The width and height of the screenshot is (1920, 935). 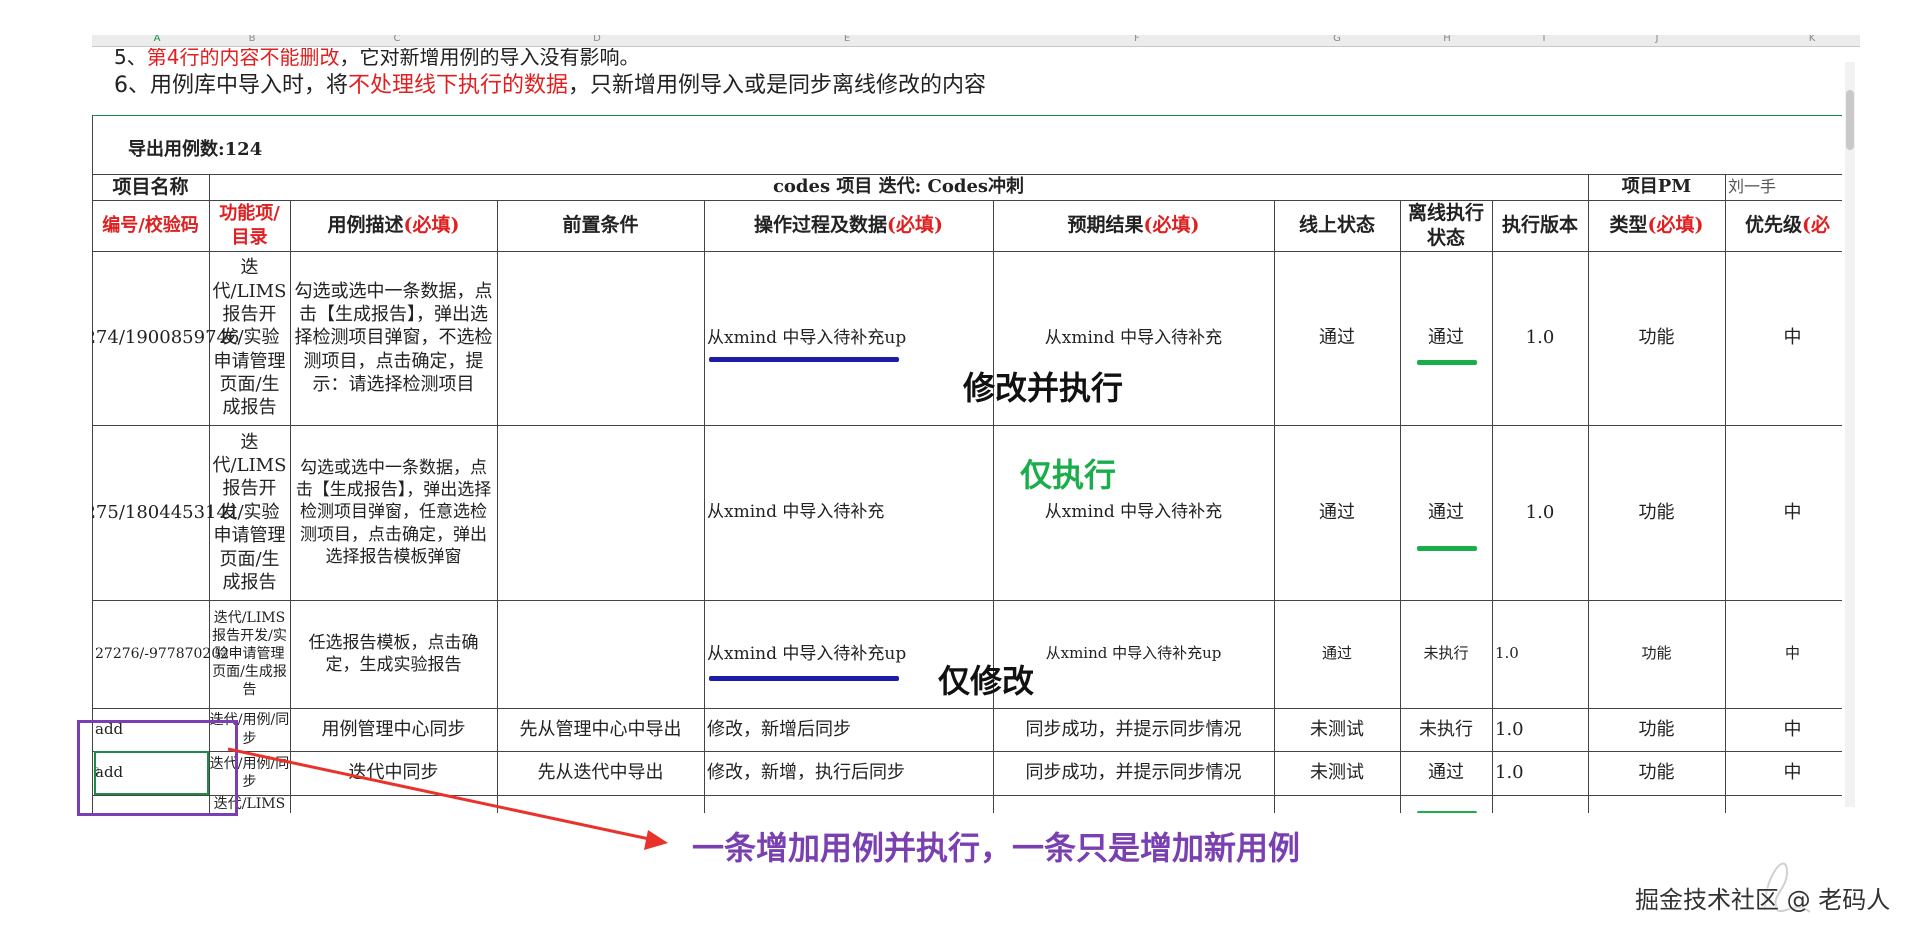 I want to click on watermark: 掘金技术社区 @ 老码人, so click(x=1763, y=900).